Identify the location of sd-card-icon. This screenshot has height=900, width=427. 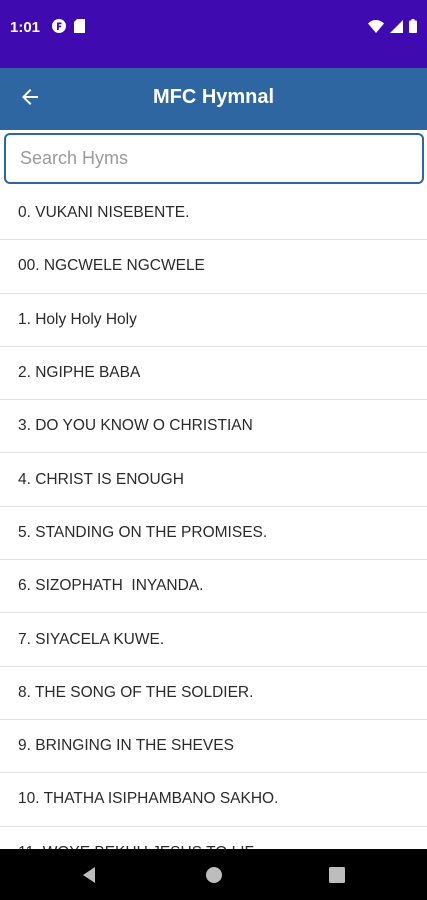
(79, 28).